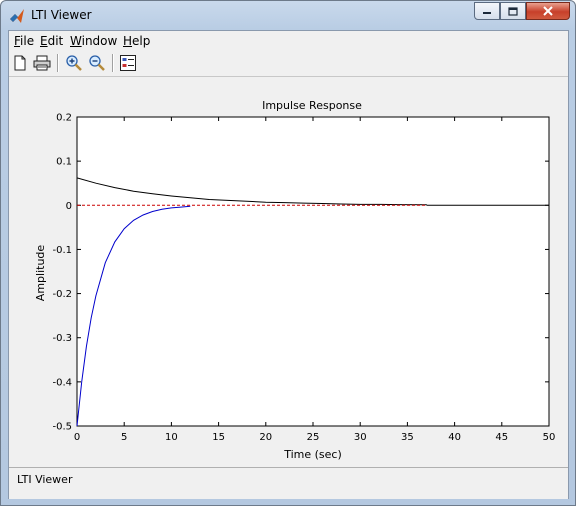 The width and height of the screenshot is (576, 506). I want to click on y-tick-label: -0.4, so click(62, 382).